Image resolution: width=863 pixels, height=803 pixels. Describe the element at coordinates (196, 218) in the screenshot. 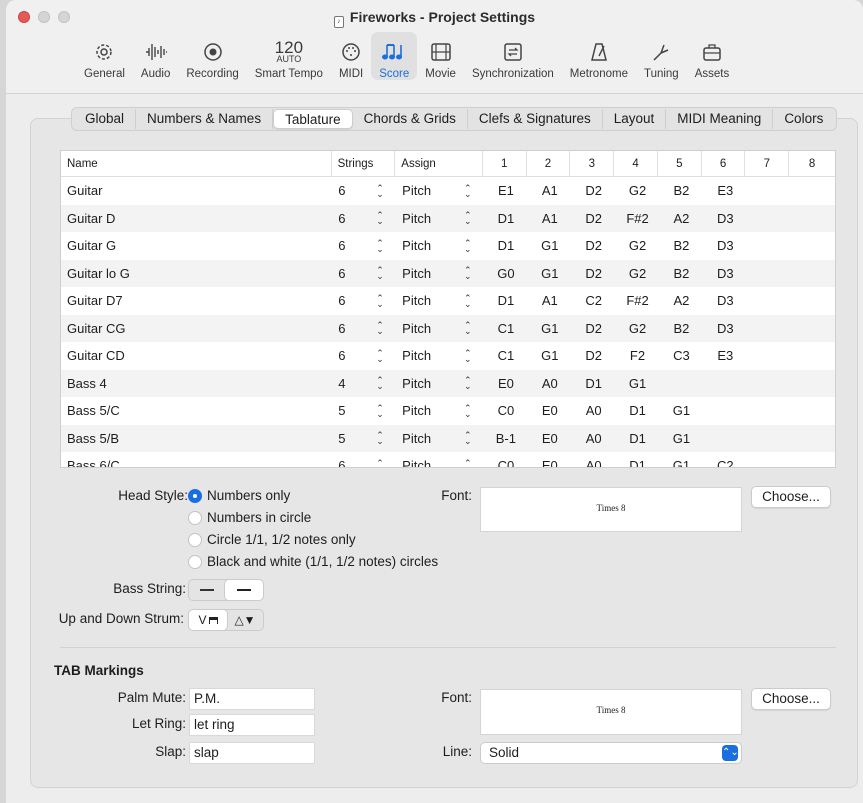

I see `tuning-name-cell: Guitar D` at that location.